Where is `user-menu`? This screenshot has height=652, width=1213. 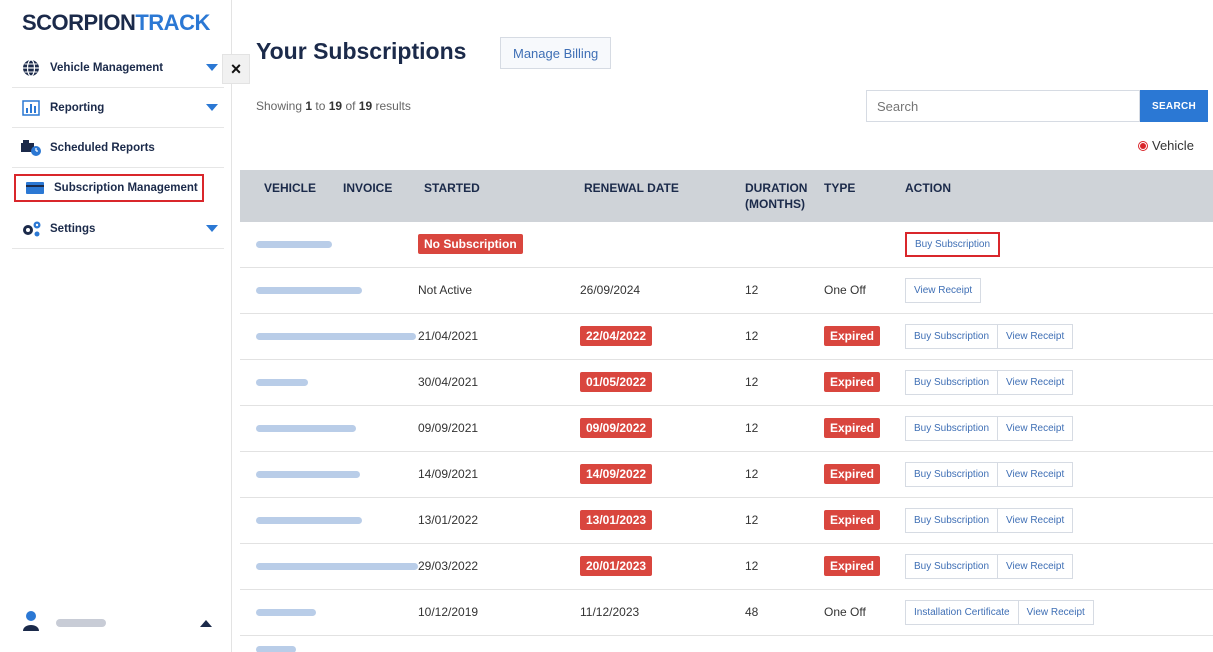 user-menu is located at coordinates (118, 623).